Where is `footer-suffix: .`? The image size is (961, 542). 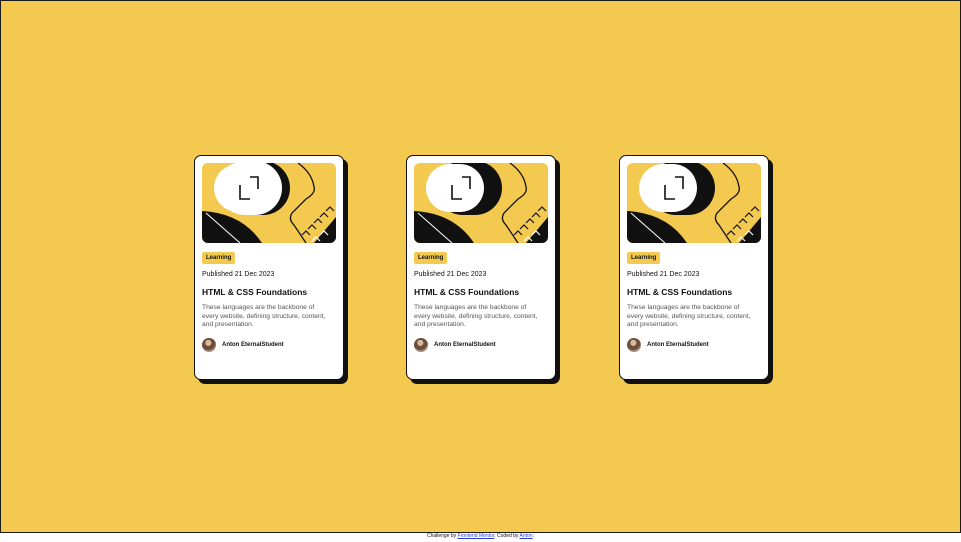
footer-suffix: . is located at coordinates (533, 536).